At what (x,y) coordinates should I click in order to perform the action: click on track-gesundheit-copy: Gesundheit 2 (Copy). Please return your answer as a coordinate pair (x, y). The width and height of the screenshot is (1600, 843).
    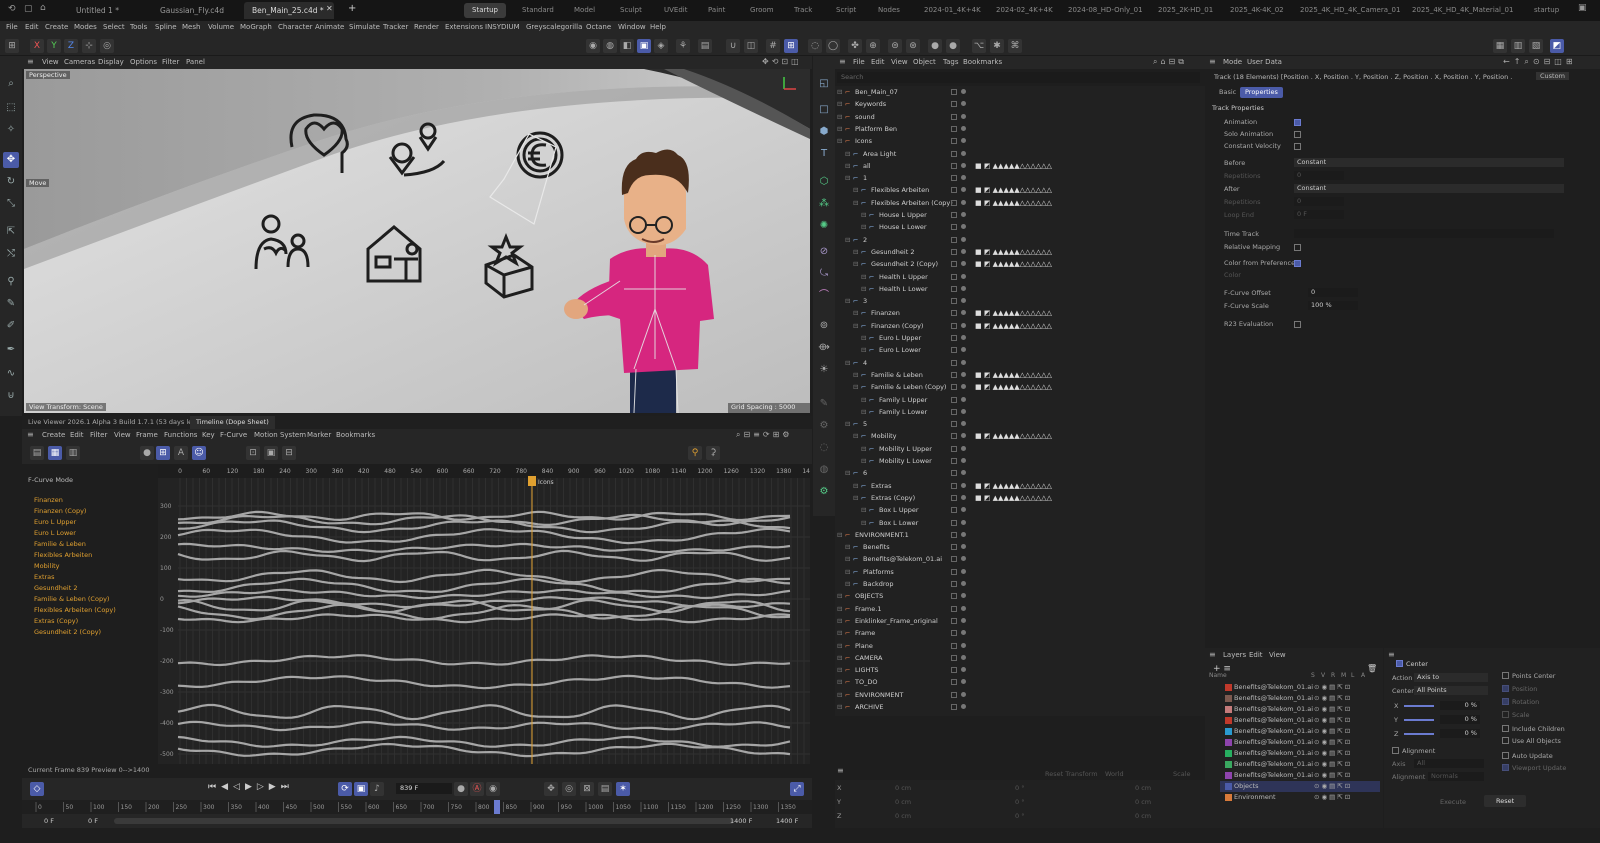
    Looking at the image, I should click on (67, 632).